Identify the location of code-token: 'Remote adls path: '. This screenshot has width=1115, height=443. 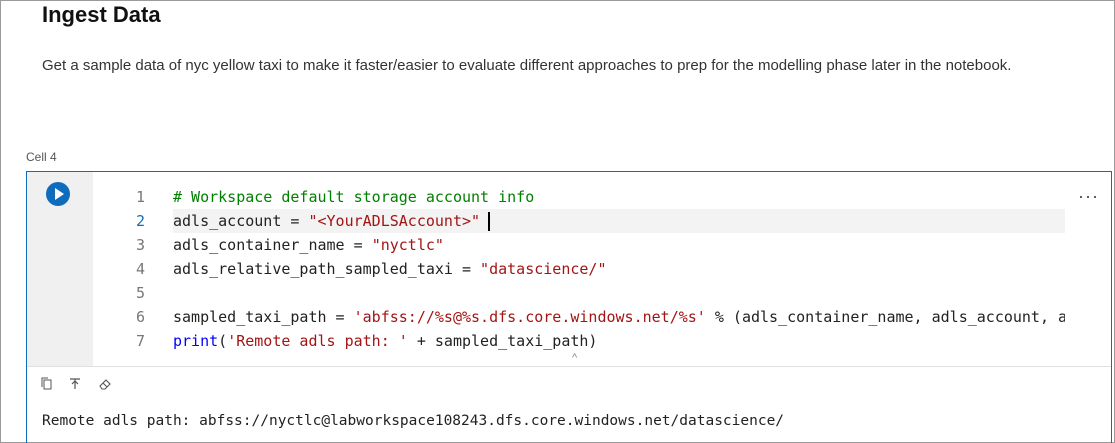
(317, 341).